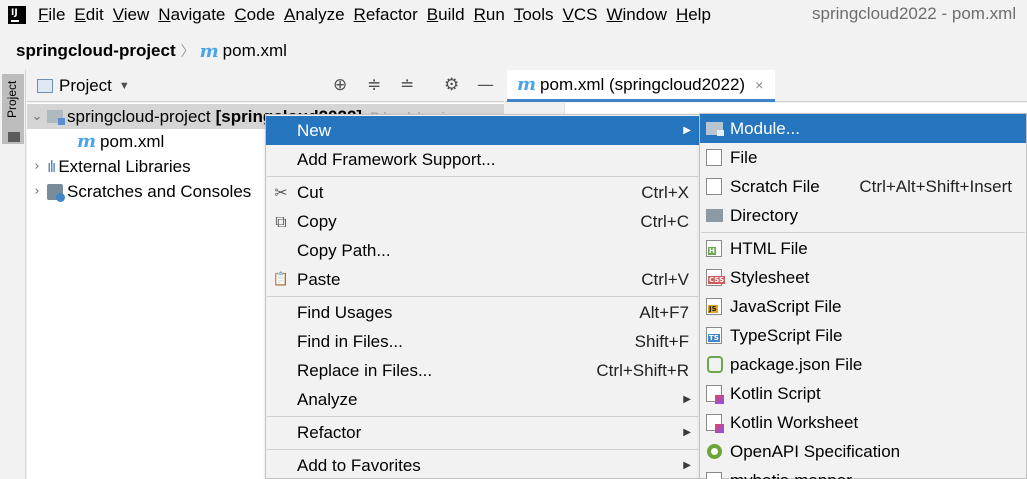 The width and height of the screenshot is (1027, 479). What do you see at coordinates (124, 166) in the screenshot?
I see `tree-external-name: External Libraries` at bounding box center [124, 166].